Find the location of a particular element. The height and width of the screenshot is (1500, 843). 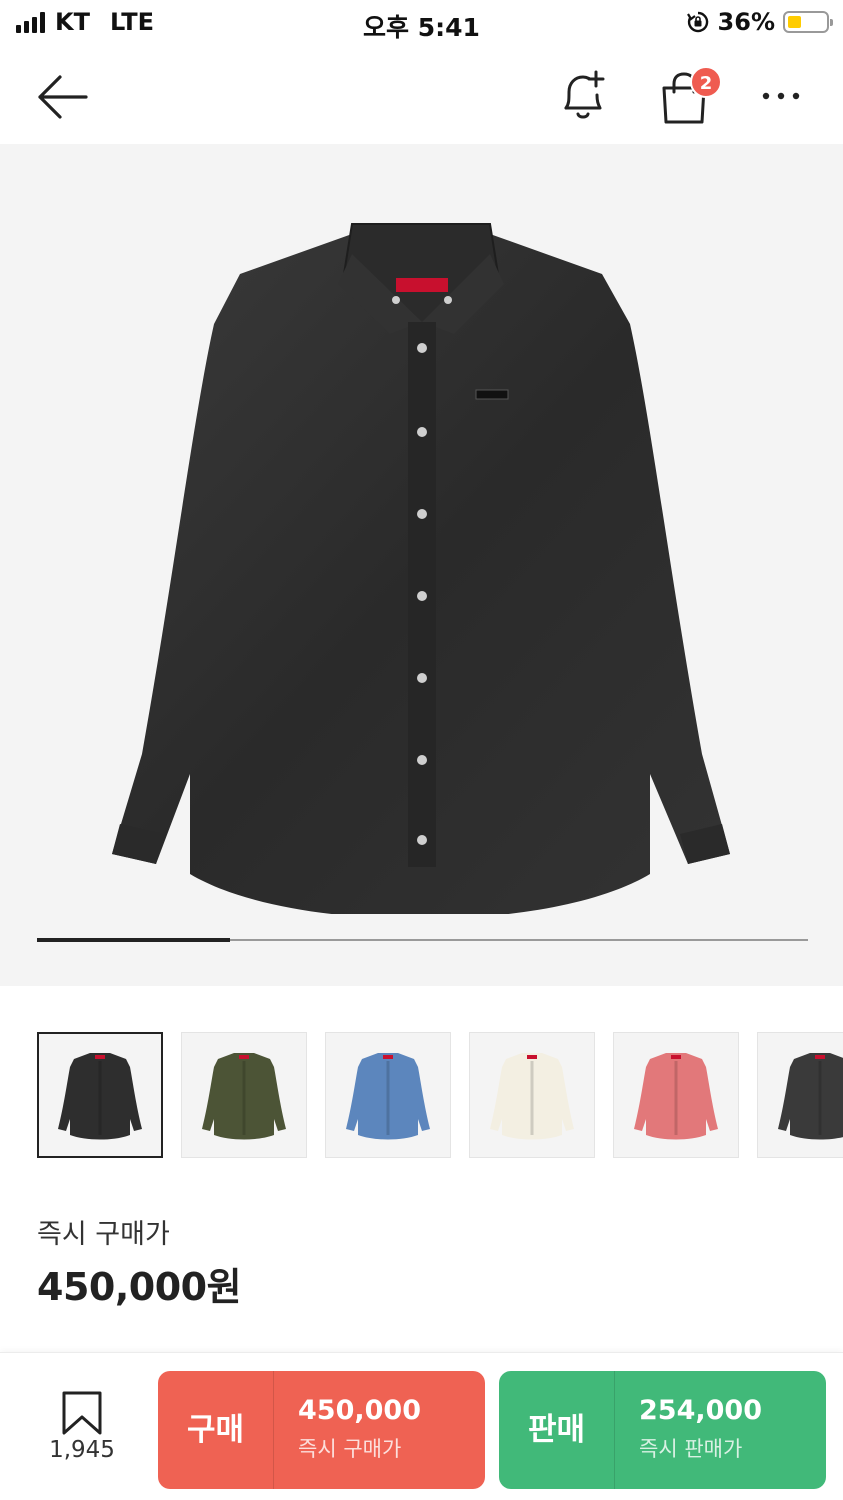

bookmark-icon is located at coordinates (82, 1413).